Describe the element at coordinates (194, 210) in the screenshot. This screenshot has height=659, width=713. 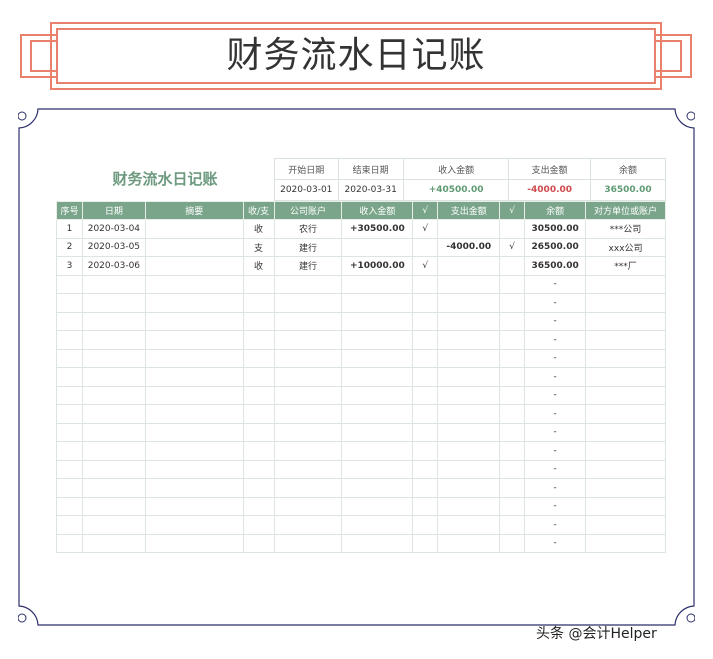
I see `column-header: 摘要` at that location.